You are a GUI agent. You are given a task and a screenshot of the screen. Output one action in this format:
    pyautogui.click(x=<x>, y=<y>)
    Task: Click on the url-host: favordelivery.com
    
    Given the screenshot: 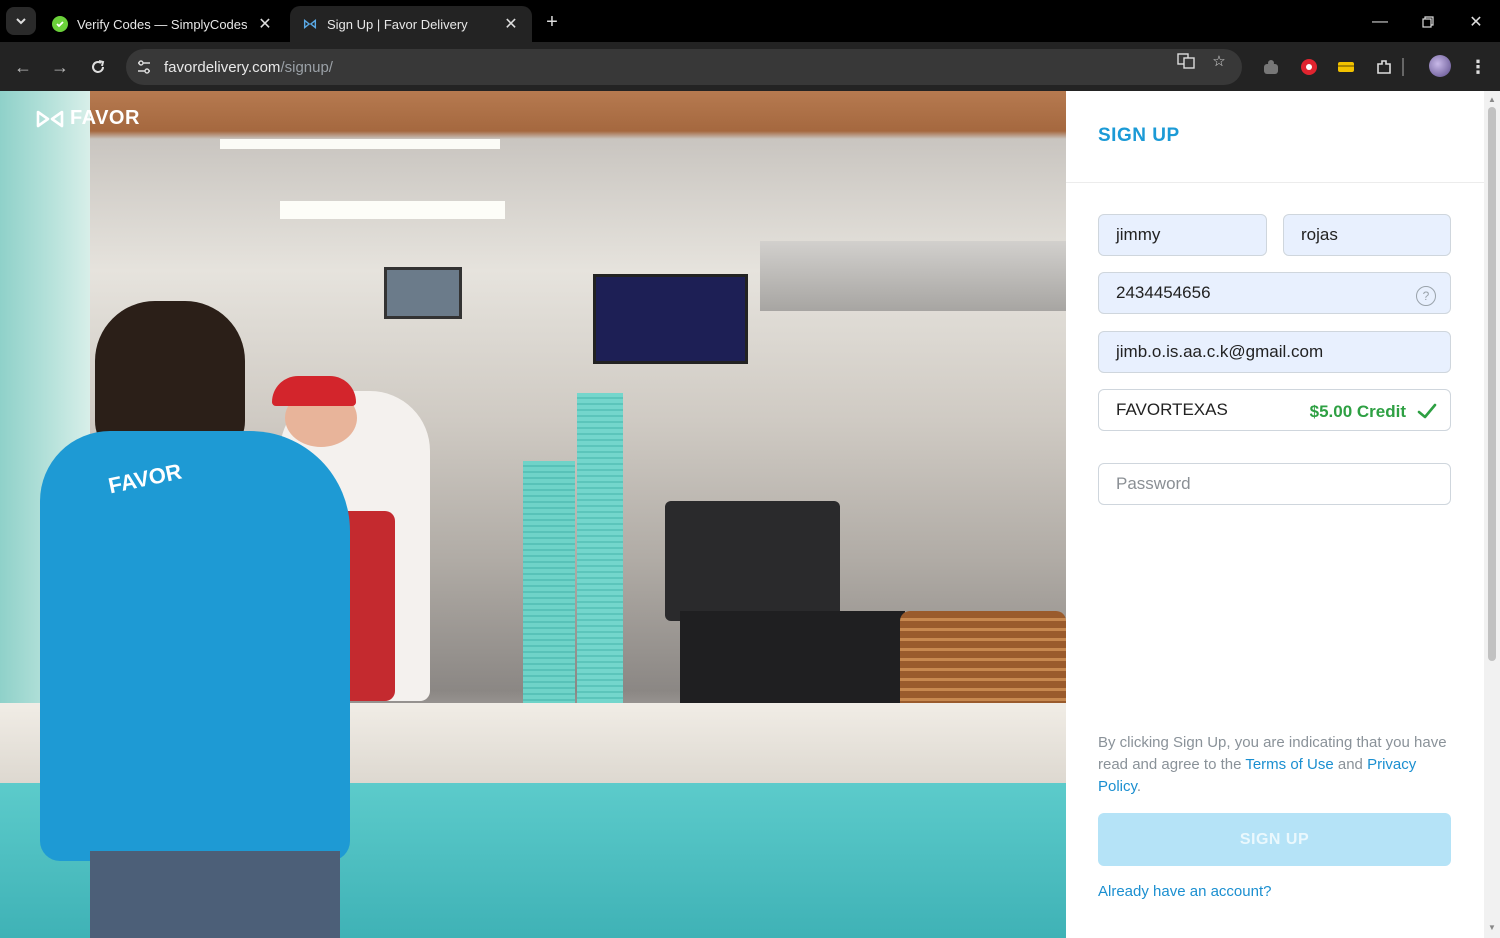 What is the action you would take?
    pyautogui.click(x=222, y=67)
    